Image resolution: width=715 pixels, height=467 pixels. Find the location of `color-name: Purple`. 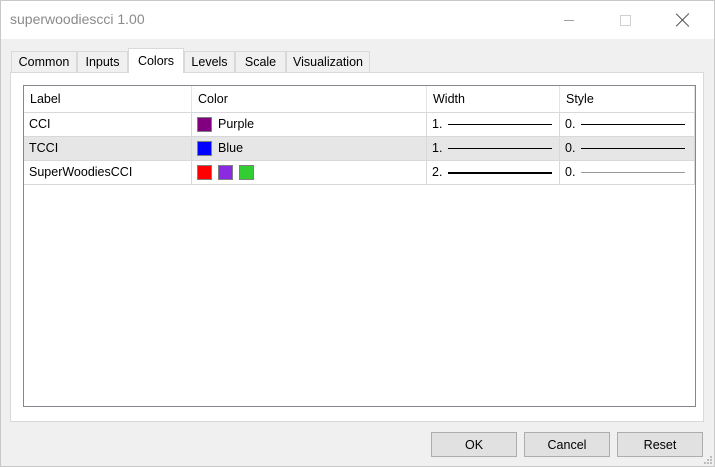

color-name: Purple is located at coordinates (236, 124).